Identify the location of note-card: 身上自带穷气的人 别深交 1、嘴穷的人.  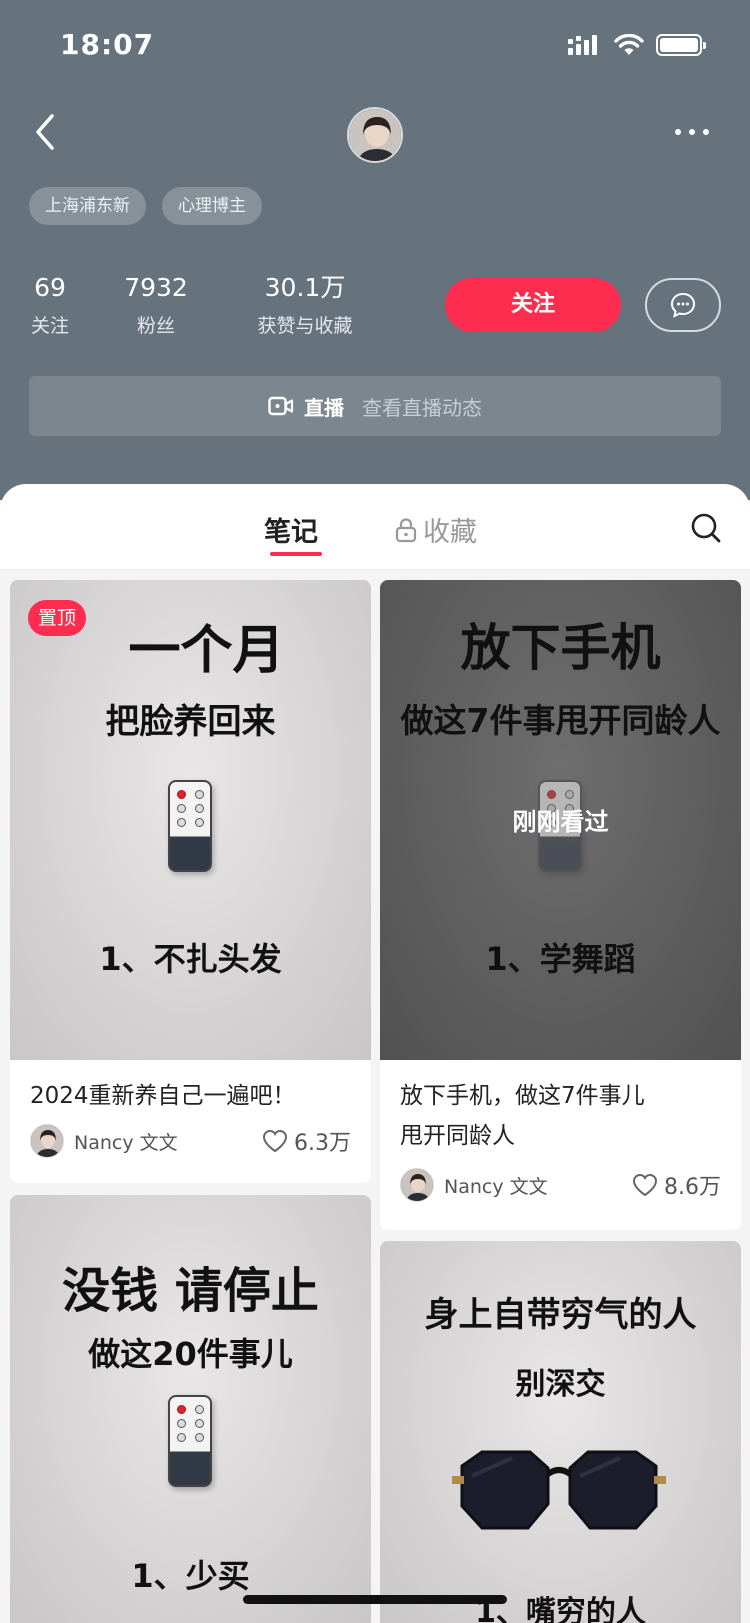
(560, 1432).